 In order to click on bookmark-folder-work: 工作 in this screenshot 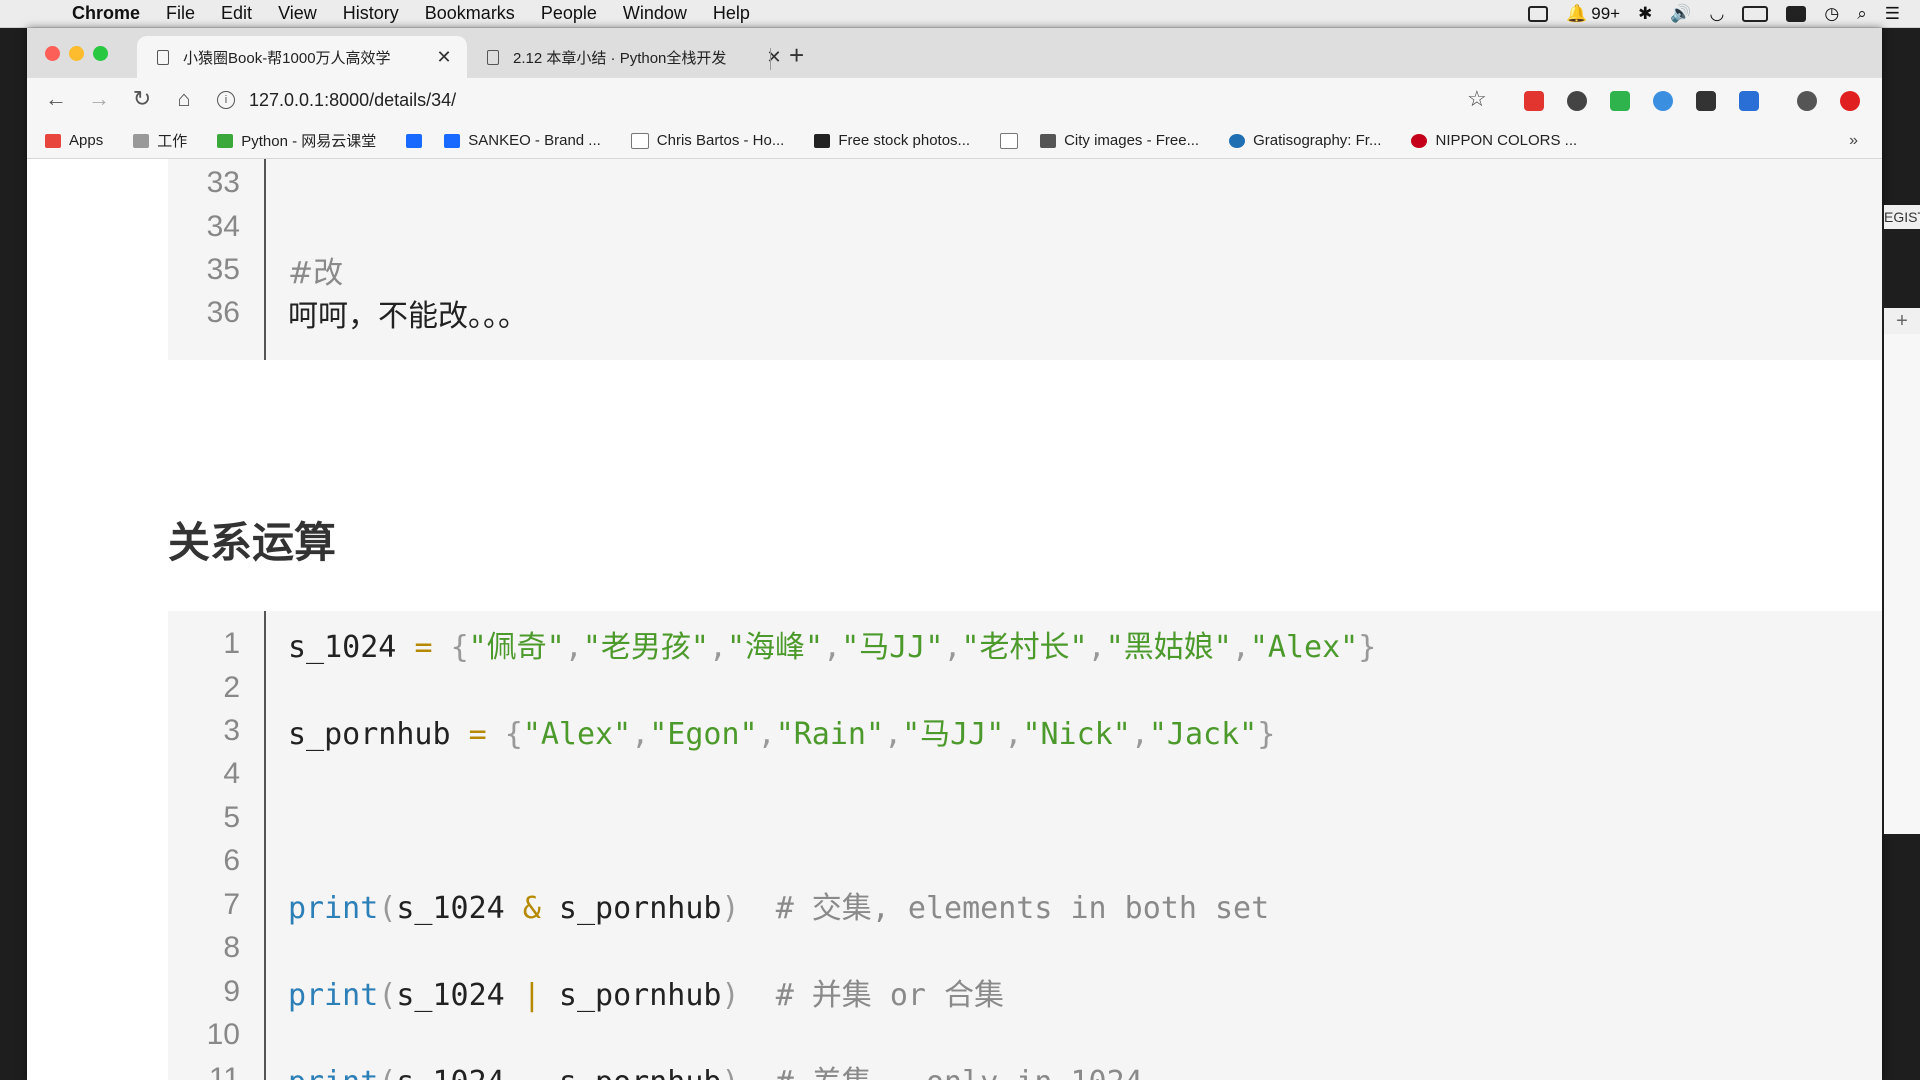, I will do `click(160, 140)`.